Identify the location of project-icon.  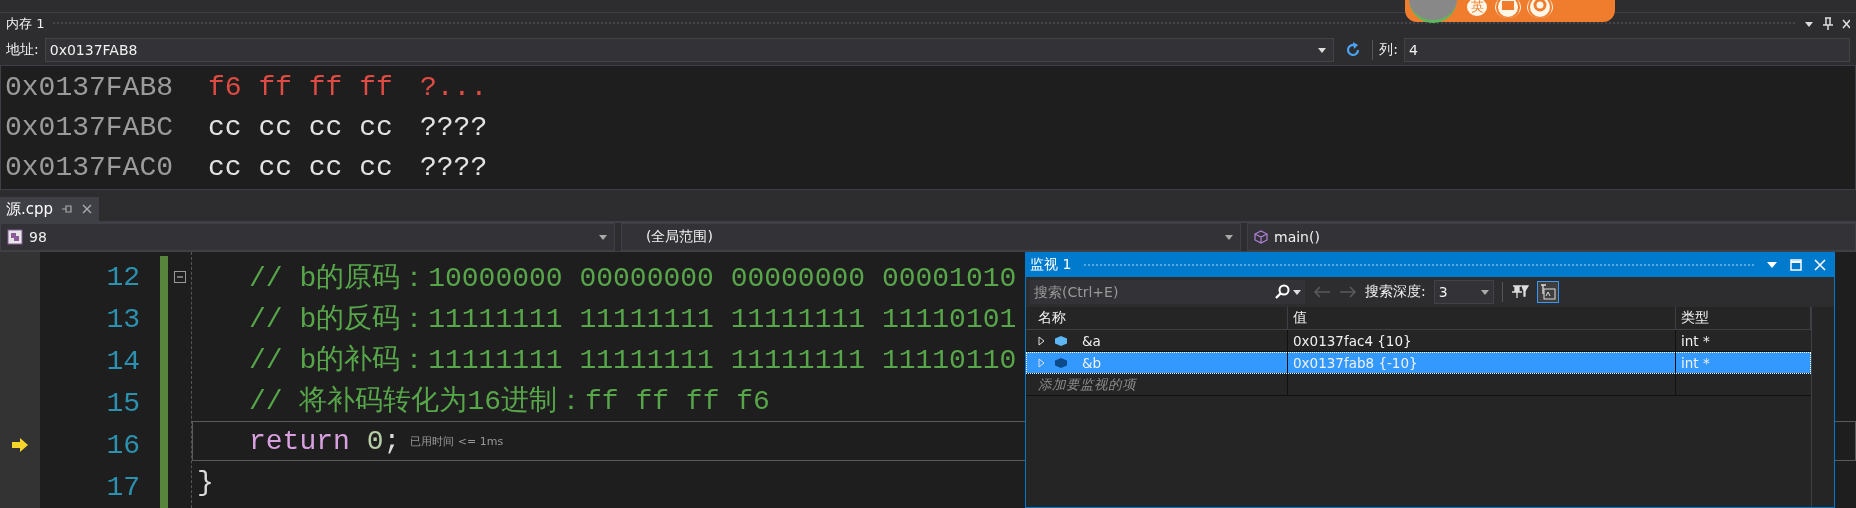
(15, 237).